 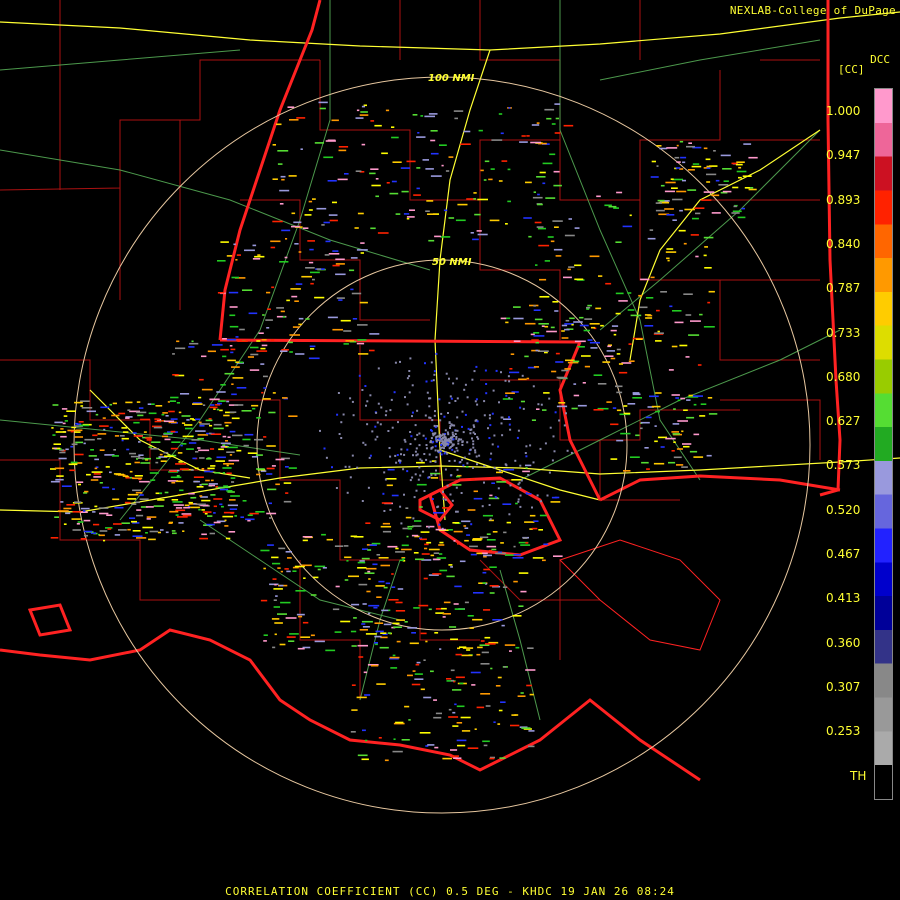 I want to click on color-scale-label: 0.787, so click(x=843, y=288).